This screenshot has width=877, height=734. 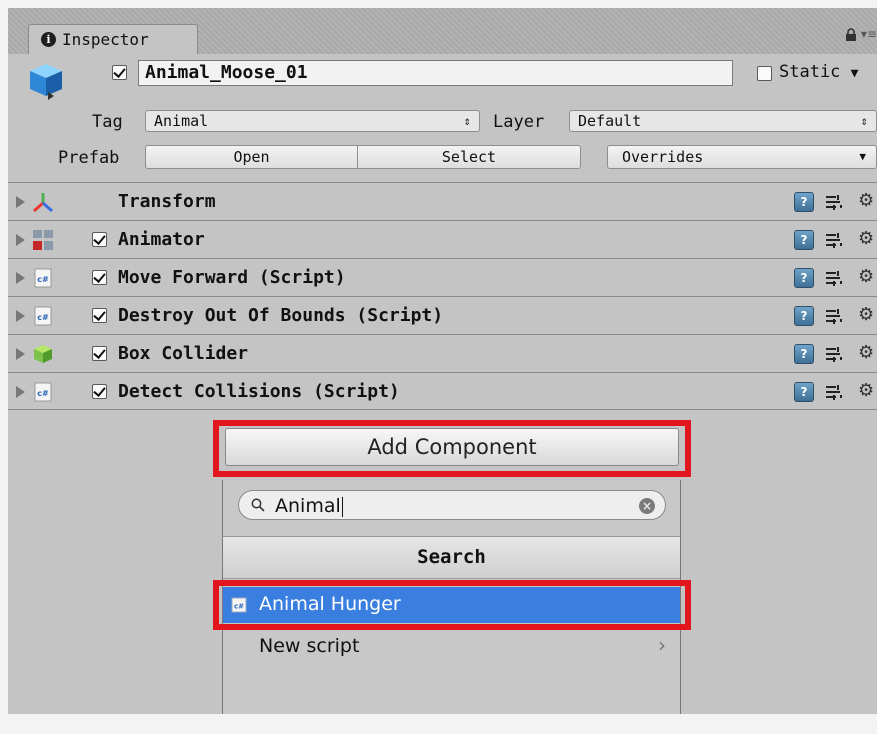 I want to click on layer-value: Default, so click(x=610, y=121).